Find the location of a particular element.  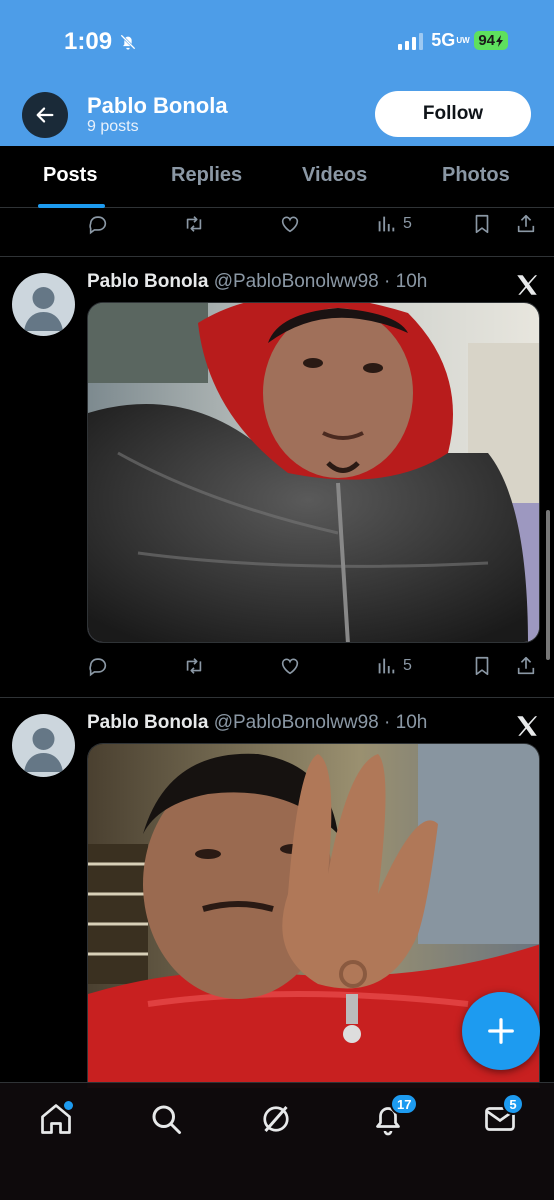

tab-videos: Videos is located at coordinates (334, 175).